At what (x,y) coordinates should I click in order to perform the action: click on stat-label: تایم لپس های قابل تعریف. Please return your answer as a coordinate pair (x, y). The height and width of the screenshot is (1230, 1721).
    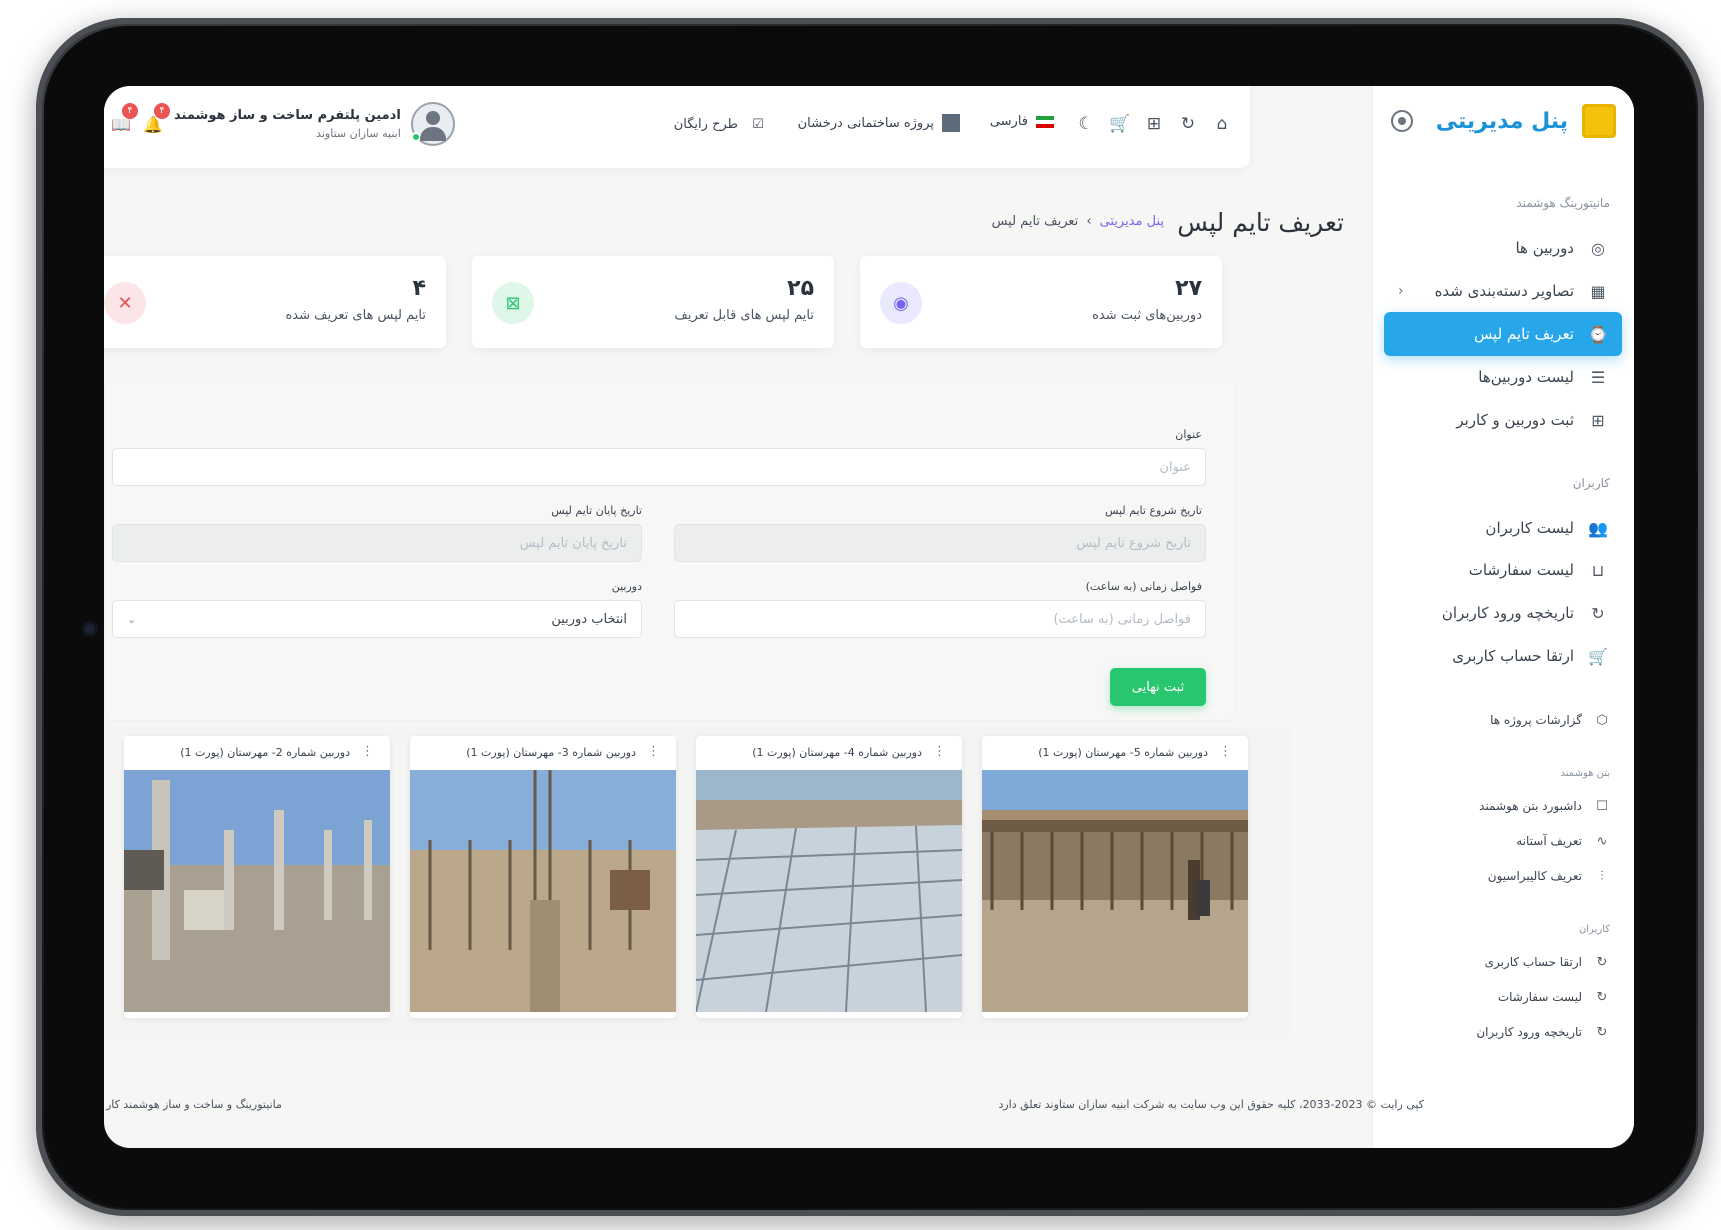
    Looking at the image, I should click on (744, 315).